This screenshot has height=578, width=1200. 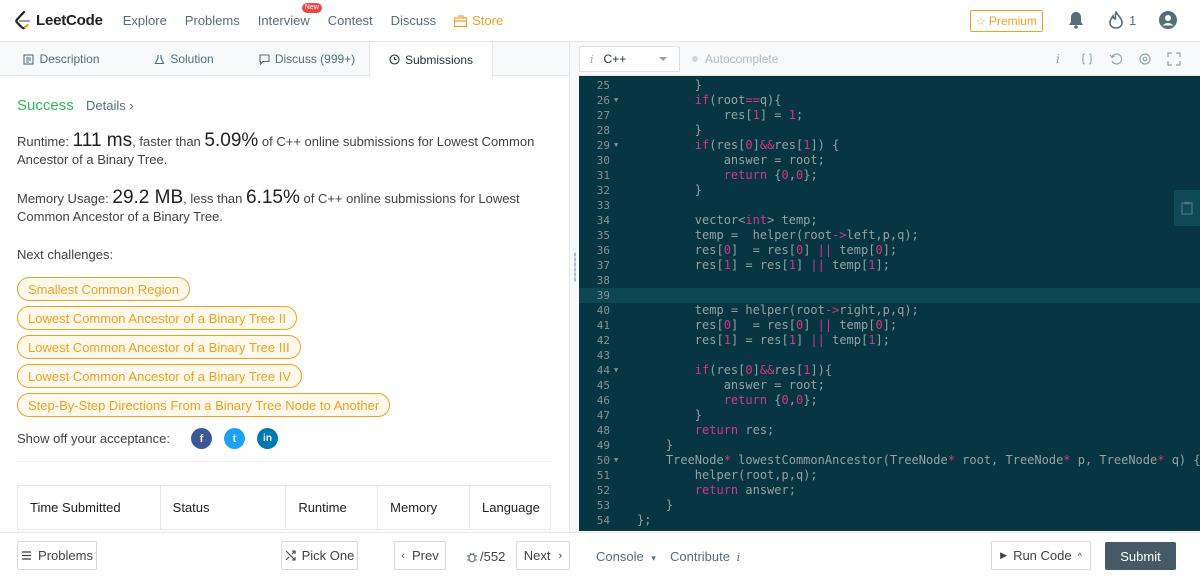 What do you see at coordinates (629, 59) in the screenshot?
I see `language-select: i C++` at bounding box center [629, 59].